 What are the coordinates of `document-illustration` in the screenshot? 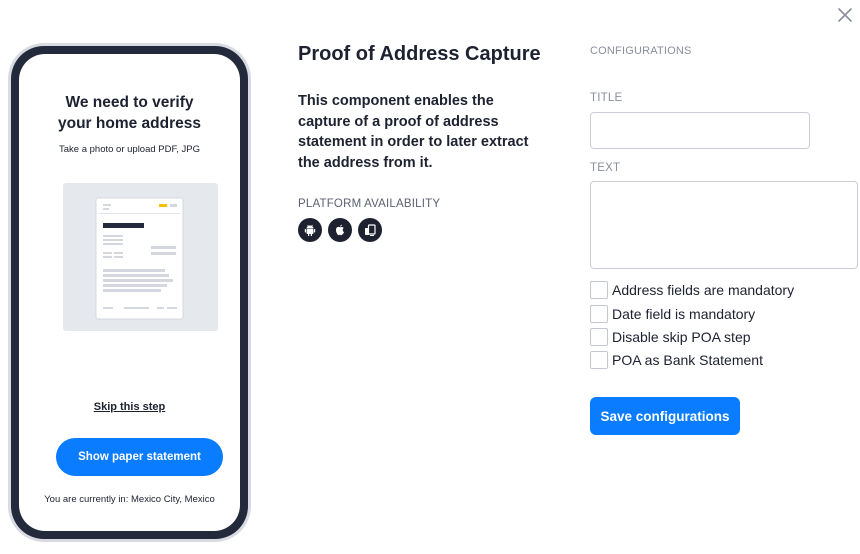 It's located at (140, 257).